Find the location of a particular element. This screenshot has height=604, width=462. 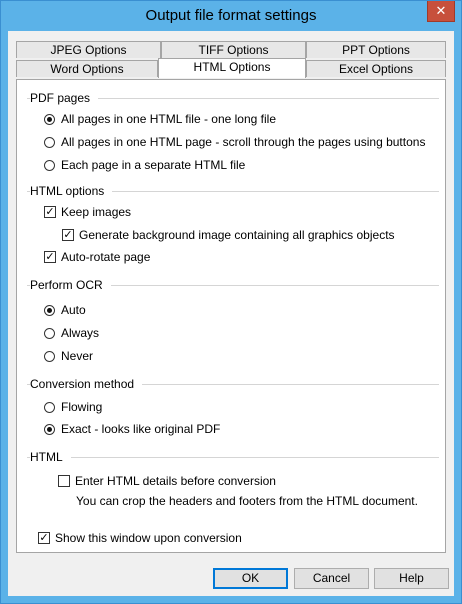

pdf-pages-heading: PDF pages is located at coordinates (64, 98).